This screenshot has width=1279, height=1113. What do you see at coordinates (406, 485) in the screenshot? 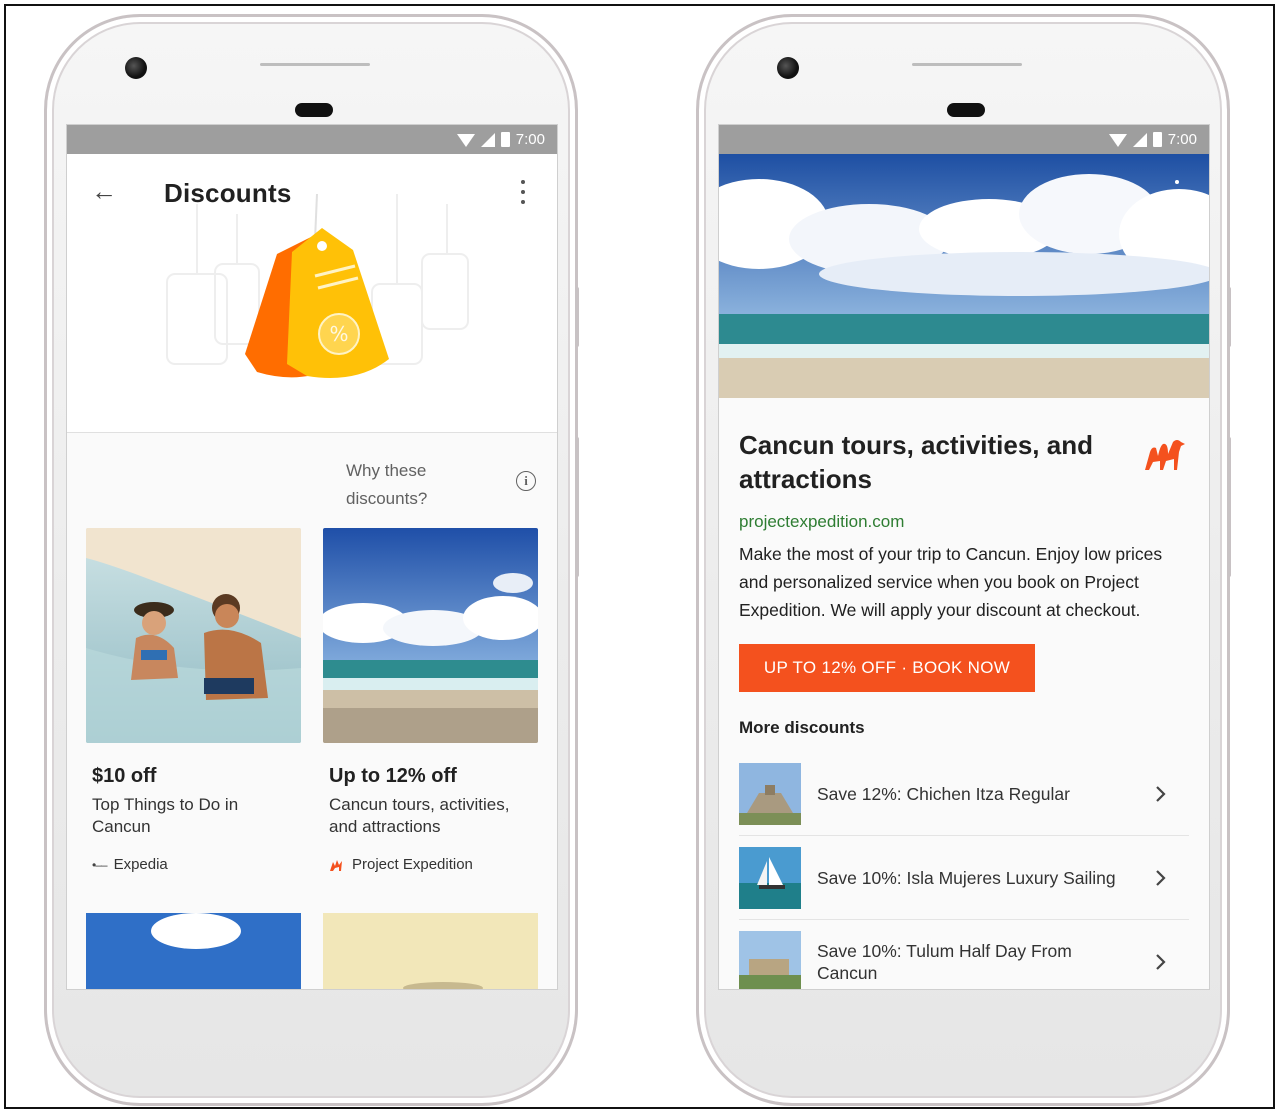
I see `why-discounts-text: Why these discounts?` at bounding box center [406, 485].